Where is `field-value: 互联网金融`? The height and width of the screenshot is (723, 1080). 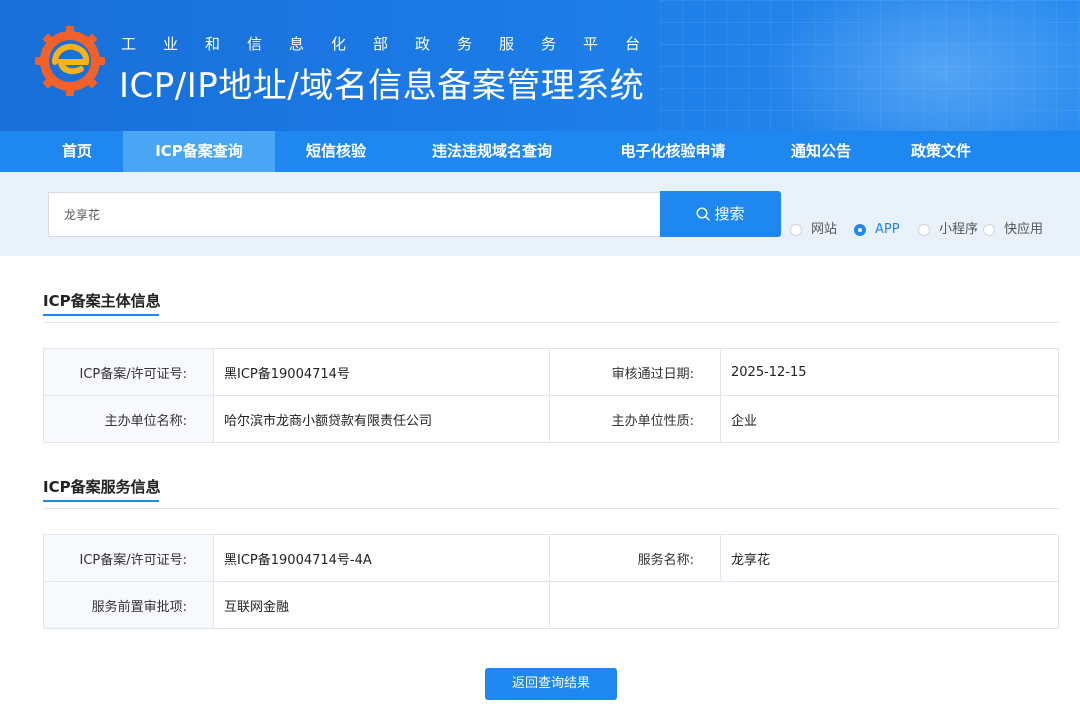
field-value: 互联网金融 is located at coordinates (381, 605).